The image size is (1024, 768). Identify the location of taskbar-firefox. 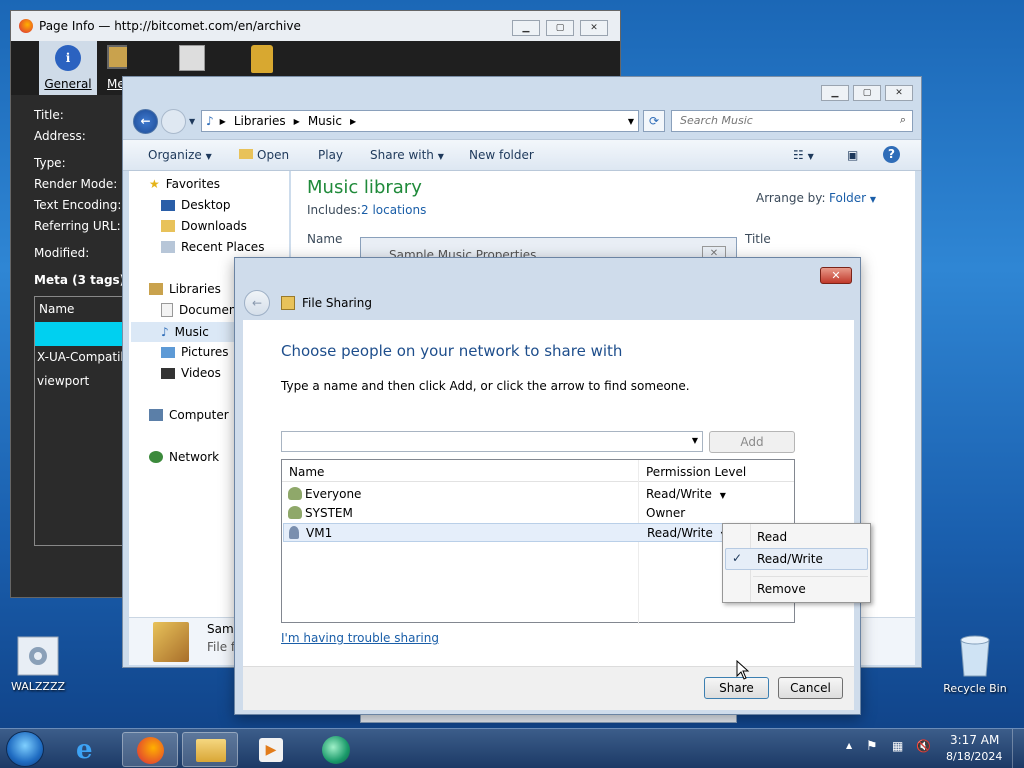
(150, 749).